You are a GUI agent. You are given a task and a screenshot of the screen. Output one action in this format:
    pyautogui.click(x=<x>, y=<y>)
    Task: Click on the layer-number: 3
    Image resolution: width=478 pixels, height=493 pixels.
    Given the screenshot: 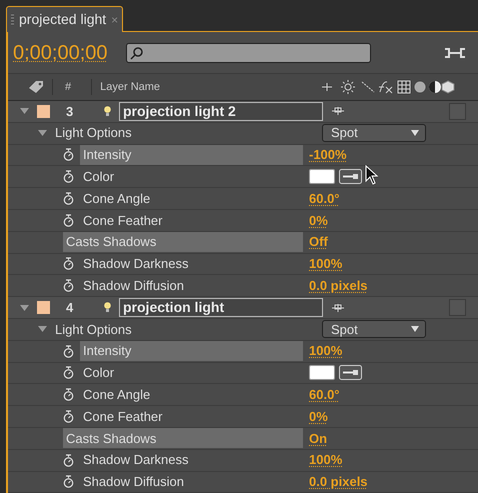 What is the action you would take?
    pyautogui.click(x=70, y=111)
    